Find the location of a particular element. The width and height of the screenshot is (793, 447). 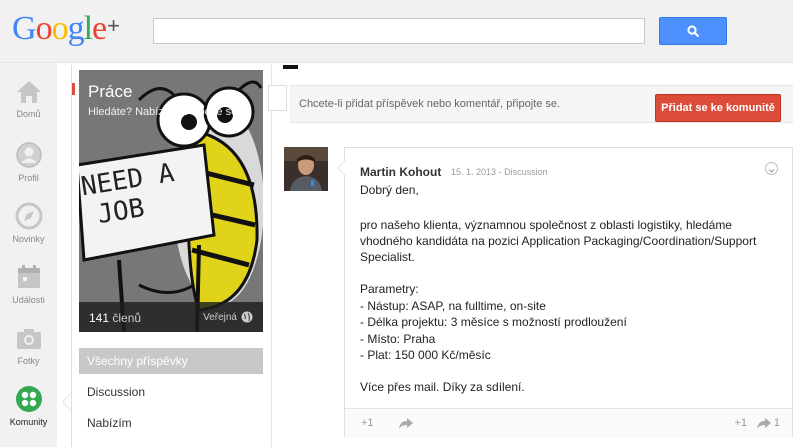

visibility-badge: Veřejná is located at coordinates (228, 317).